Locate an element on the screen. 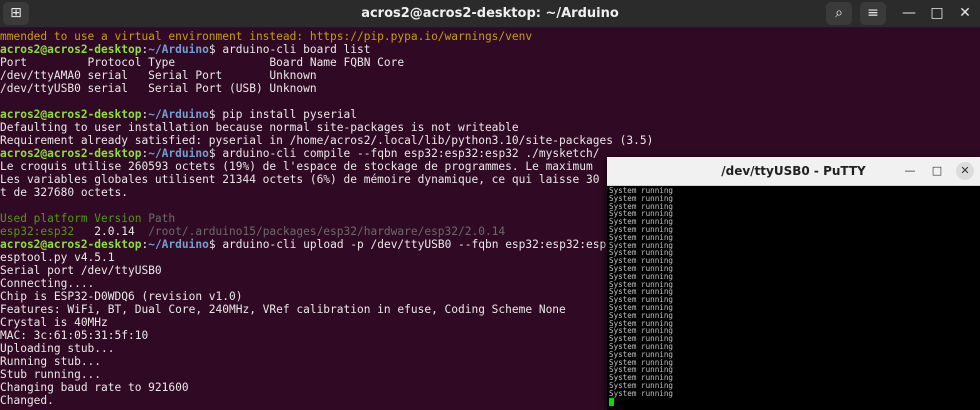 The height and width of the screenshot is (410, 980). command-text: pip install pyserial is located at coordinates (290, 114).